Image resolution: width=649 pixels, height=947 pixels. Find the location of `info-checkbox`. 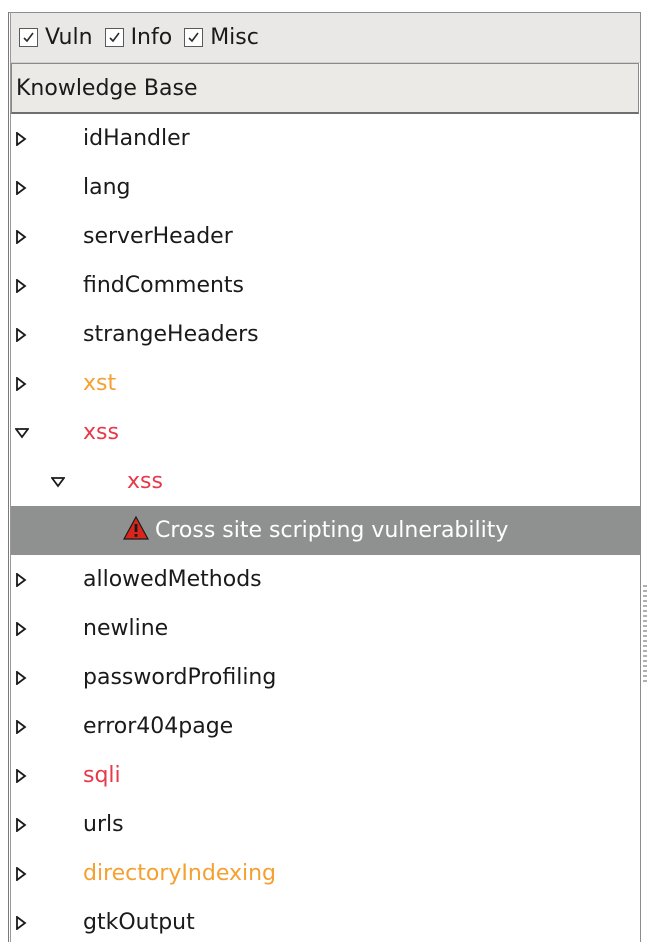

info-checkbox is located at coordinates (114, 37).